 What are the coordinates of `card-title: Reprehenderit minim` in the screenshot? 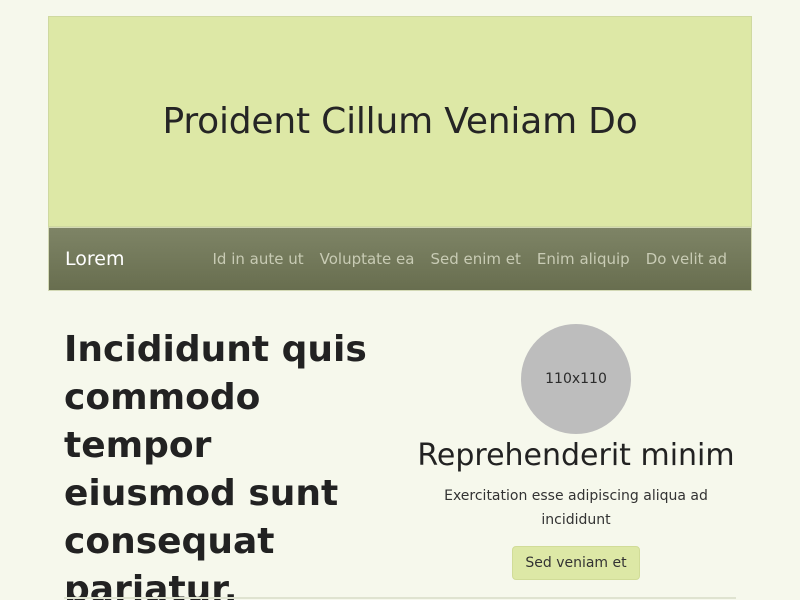 It's located at (576, 455).